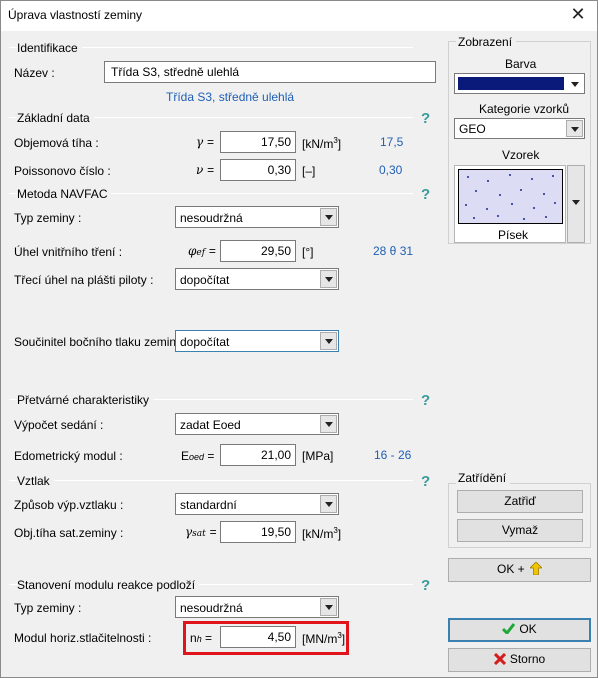 This screenshot has height=678, width=598. What do you see at coordinates (536, 568) in the screenshot?
I see `arrow-up-icon` at bounding box center [536, 568].